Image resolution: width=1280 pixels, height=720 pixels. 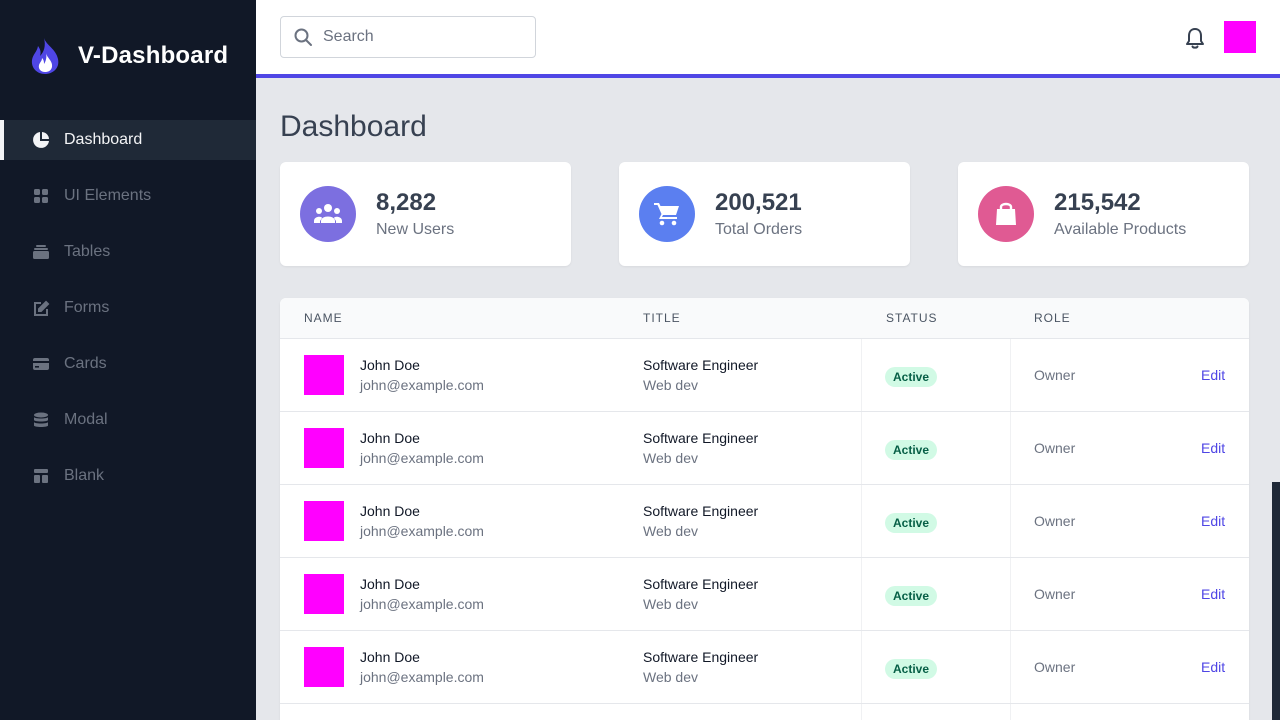 I want to click on sidebar-item-dashboard: Dashboard, so click(x=128, y=140).